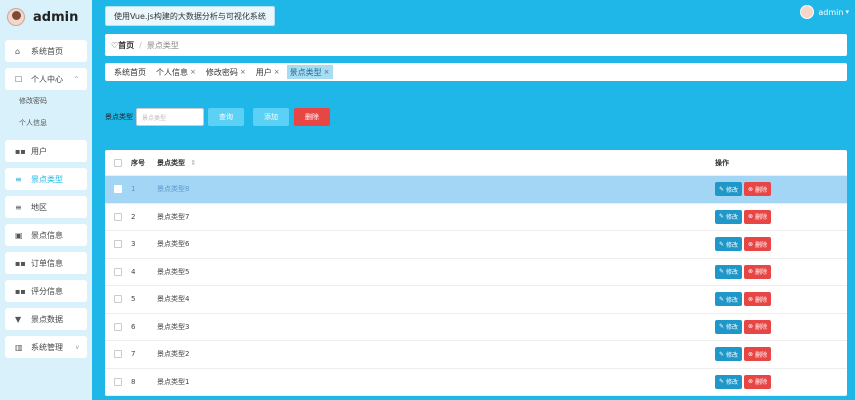  What do you see at coordinates (476, 382) in the screenshot?
I see `table-row: 8 景点类型1 ✎ 修改 ⊗ 删除` at bounding box center [476, 382].